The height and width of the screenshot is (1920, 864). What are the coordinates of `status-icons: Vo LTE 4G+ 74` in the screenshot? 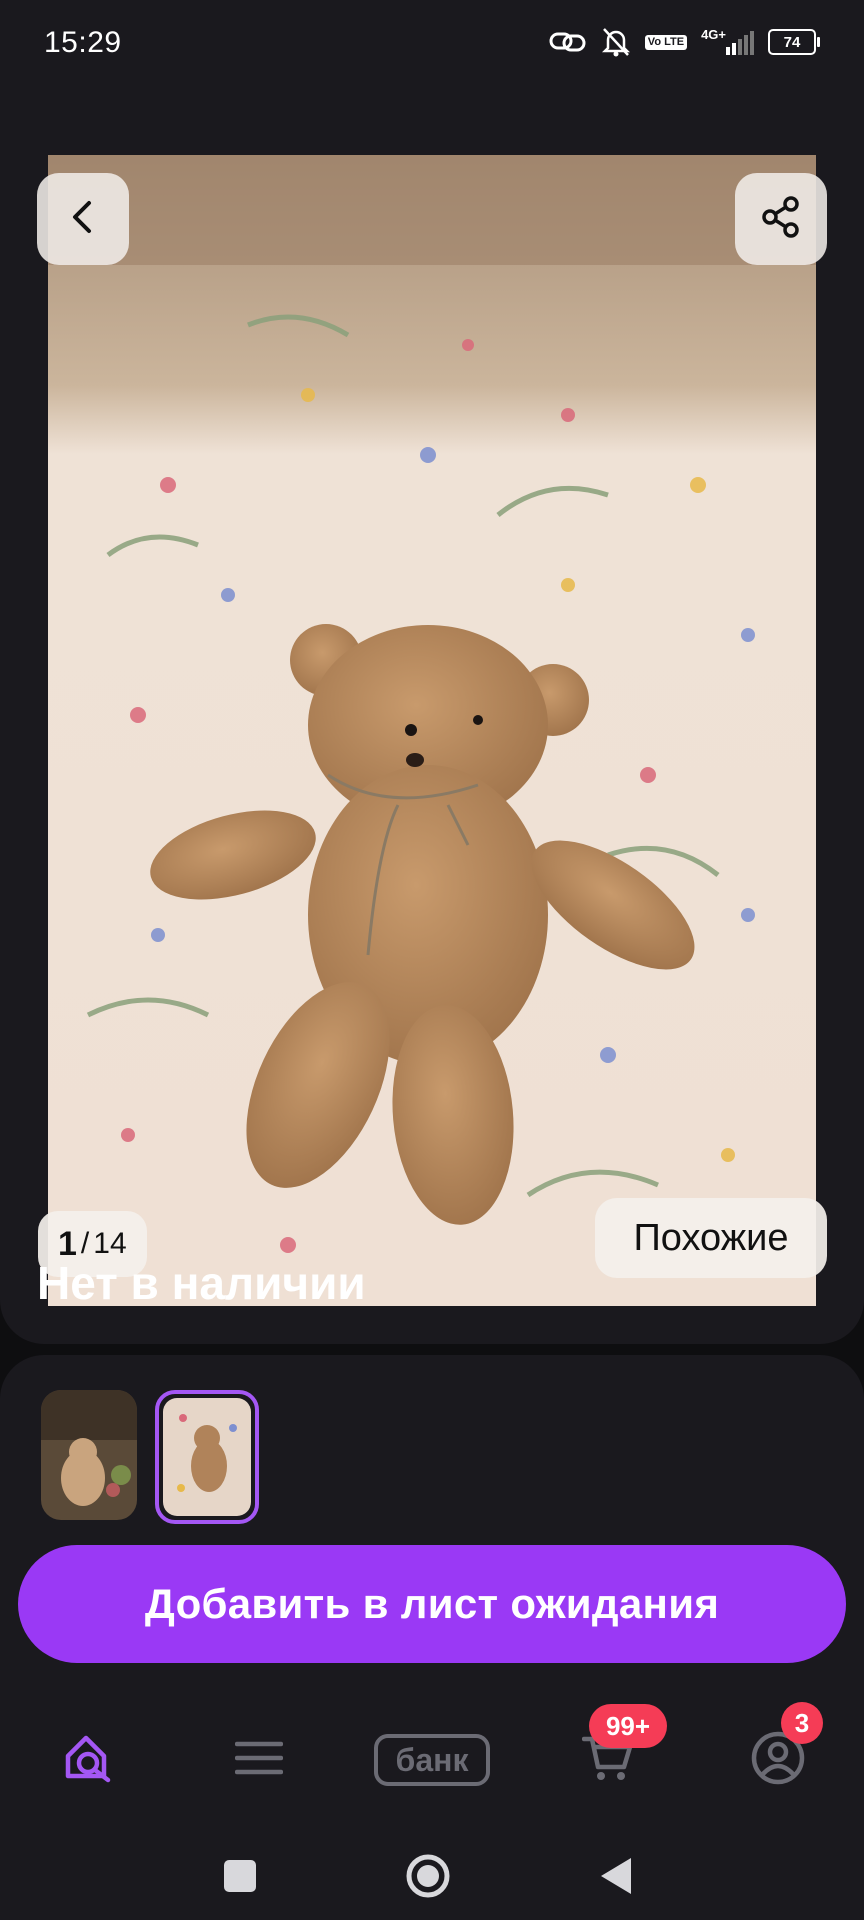 It's located at (684, 42).